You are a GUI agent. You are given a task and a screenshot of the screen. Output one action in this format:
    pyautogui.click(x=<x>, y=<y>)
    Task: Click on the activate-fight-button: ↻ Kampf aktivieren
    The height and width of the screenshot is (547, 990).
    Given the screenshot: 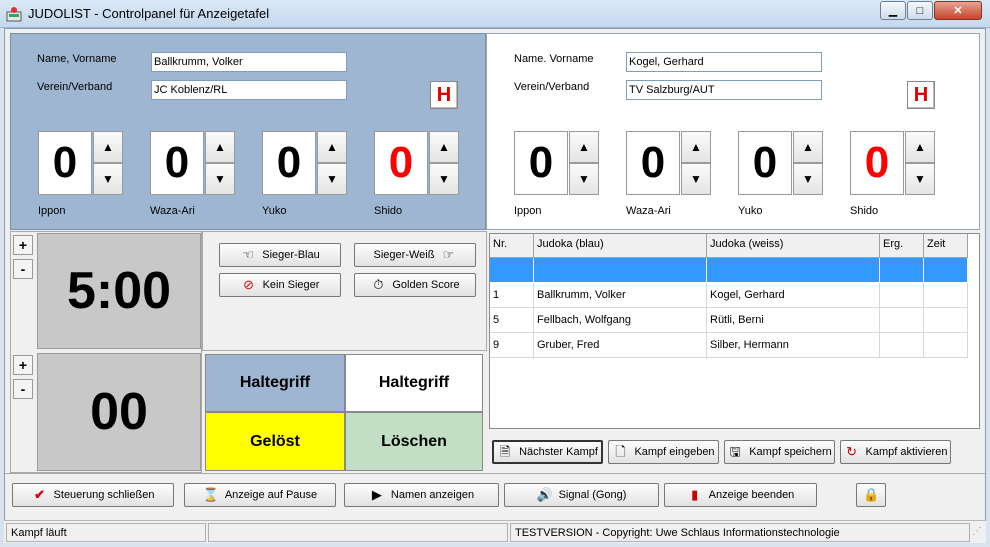 What is the action you would take?
    pyautogui.click(x=895, y=452)
    